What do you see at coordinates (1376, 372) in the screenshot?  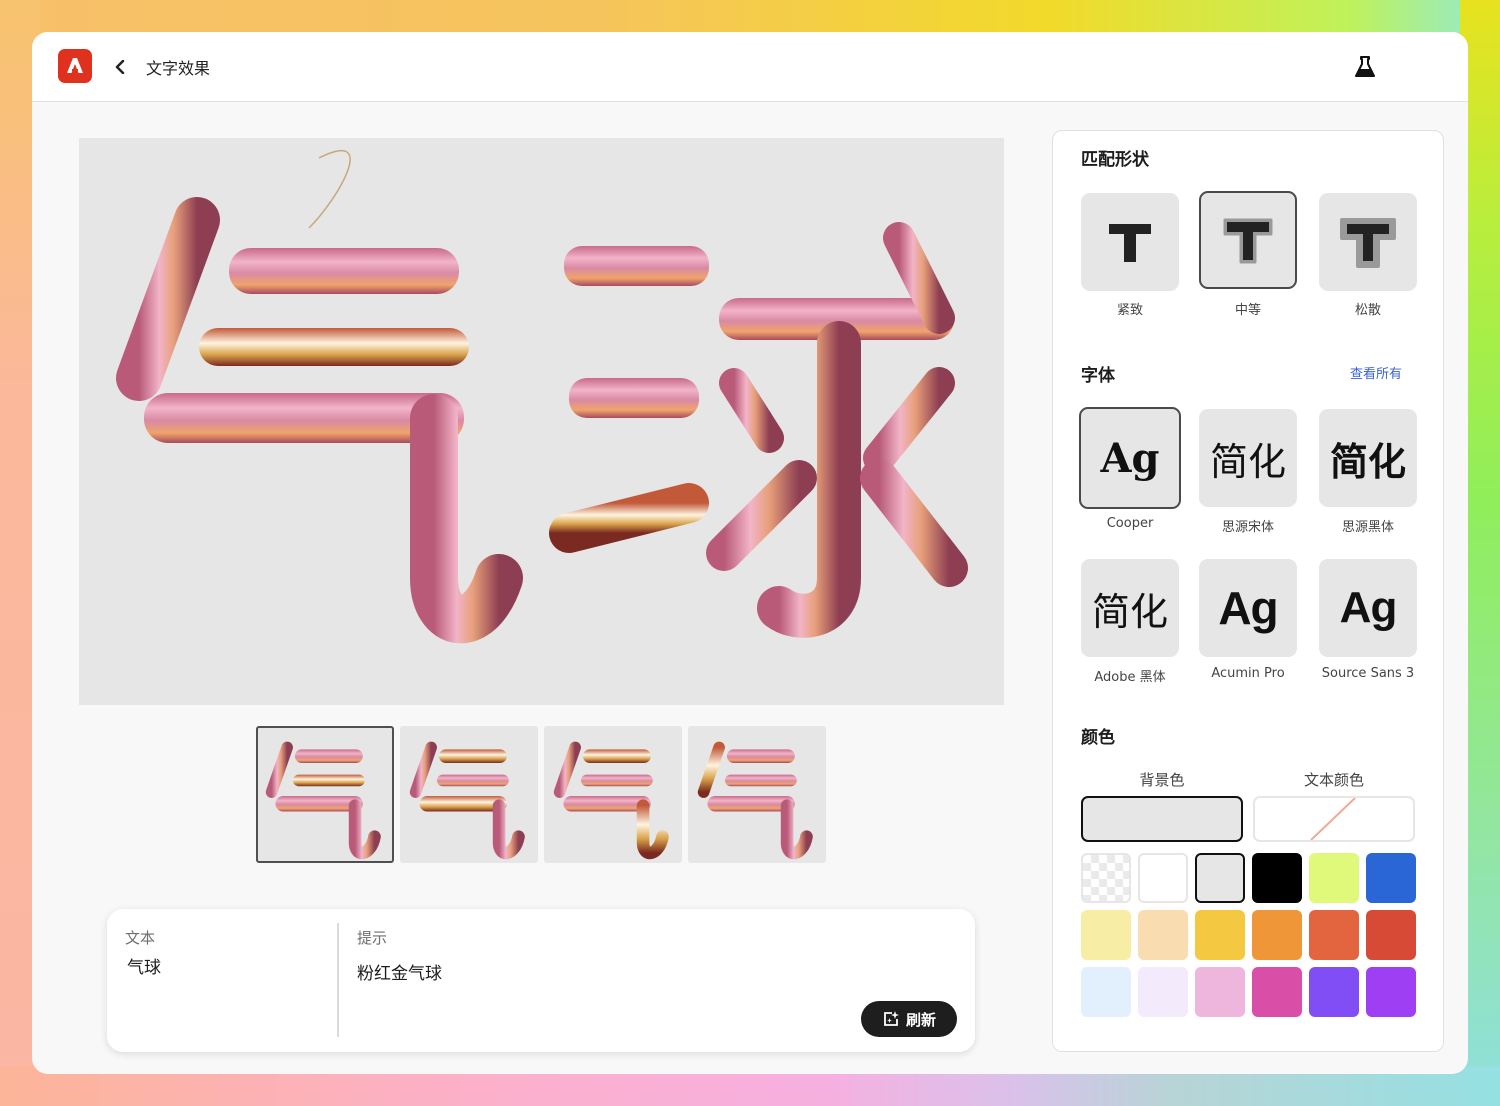 I see `see-all-fonts-link: 查看所有` at bounding box center [1376, 372].